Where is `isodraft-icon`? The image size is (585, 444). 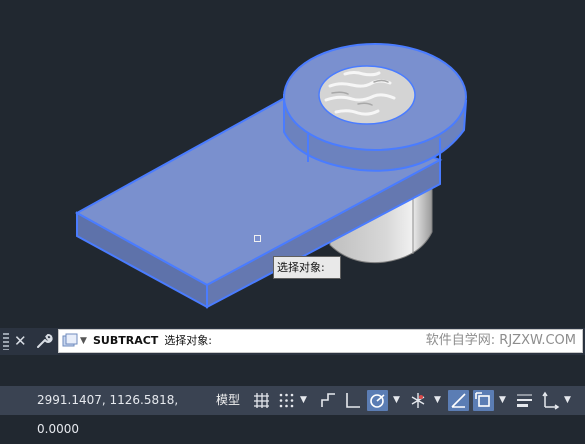 isodraft-icon is located at coordinates (418, 400).